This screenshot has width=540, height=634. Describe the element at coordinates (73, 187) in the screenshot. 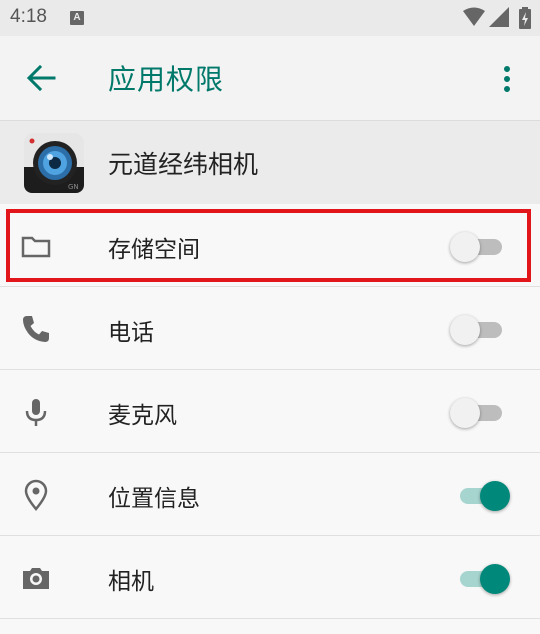

I see `svg-text: GN` at that location.